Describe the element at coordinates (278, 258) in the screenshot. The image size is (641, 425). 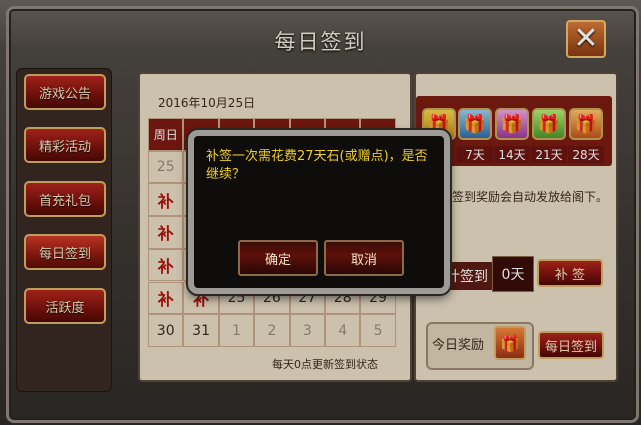
I see `confirm-button: 确定` at that location.